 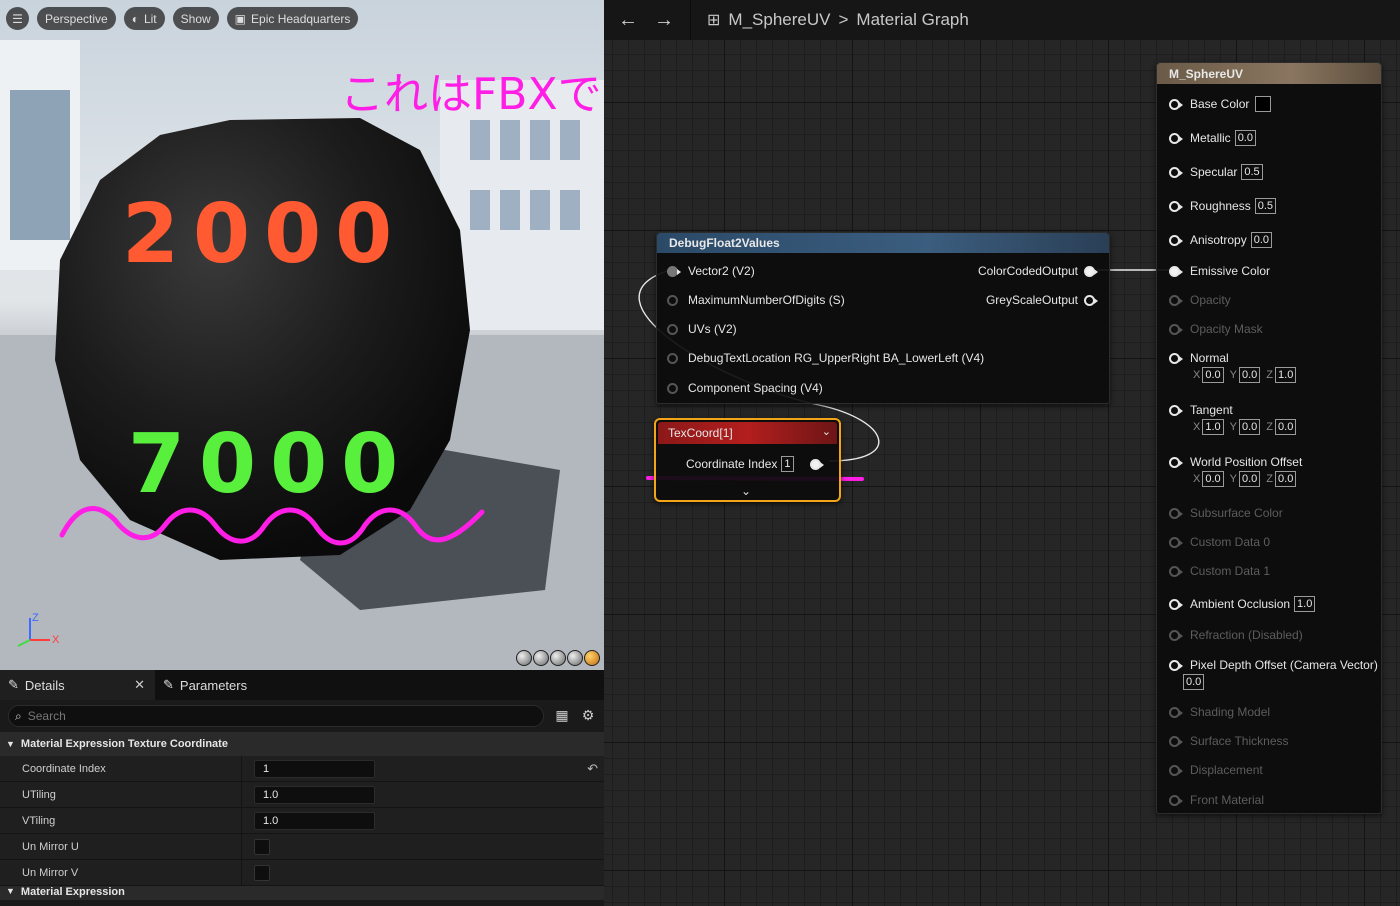 I want to click on sphere-preview-icon, so click(x=541, y=658).